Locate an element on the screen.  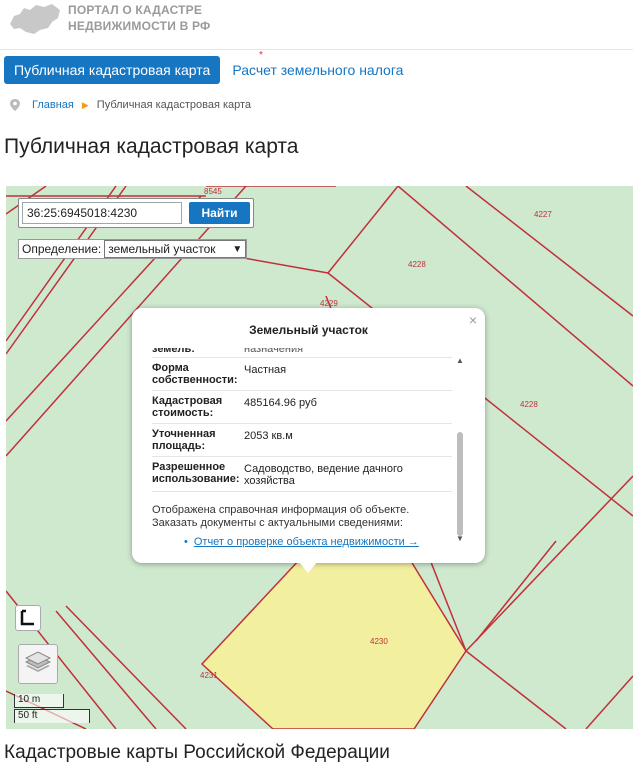
info-row-cadastral-value: Кадастровая стоимость: 485164.96 руб is located at coordinates (302, 407).